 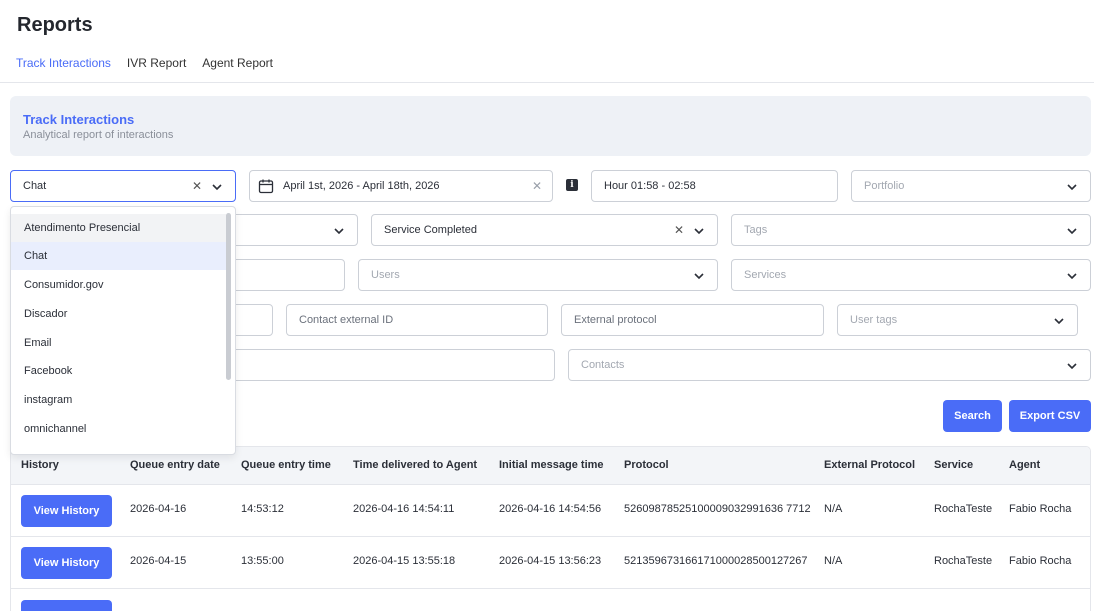 I want to click on contacts-select: Contacts, so click(x=829, y=365).